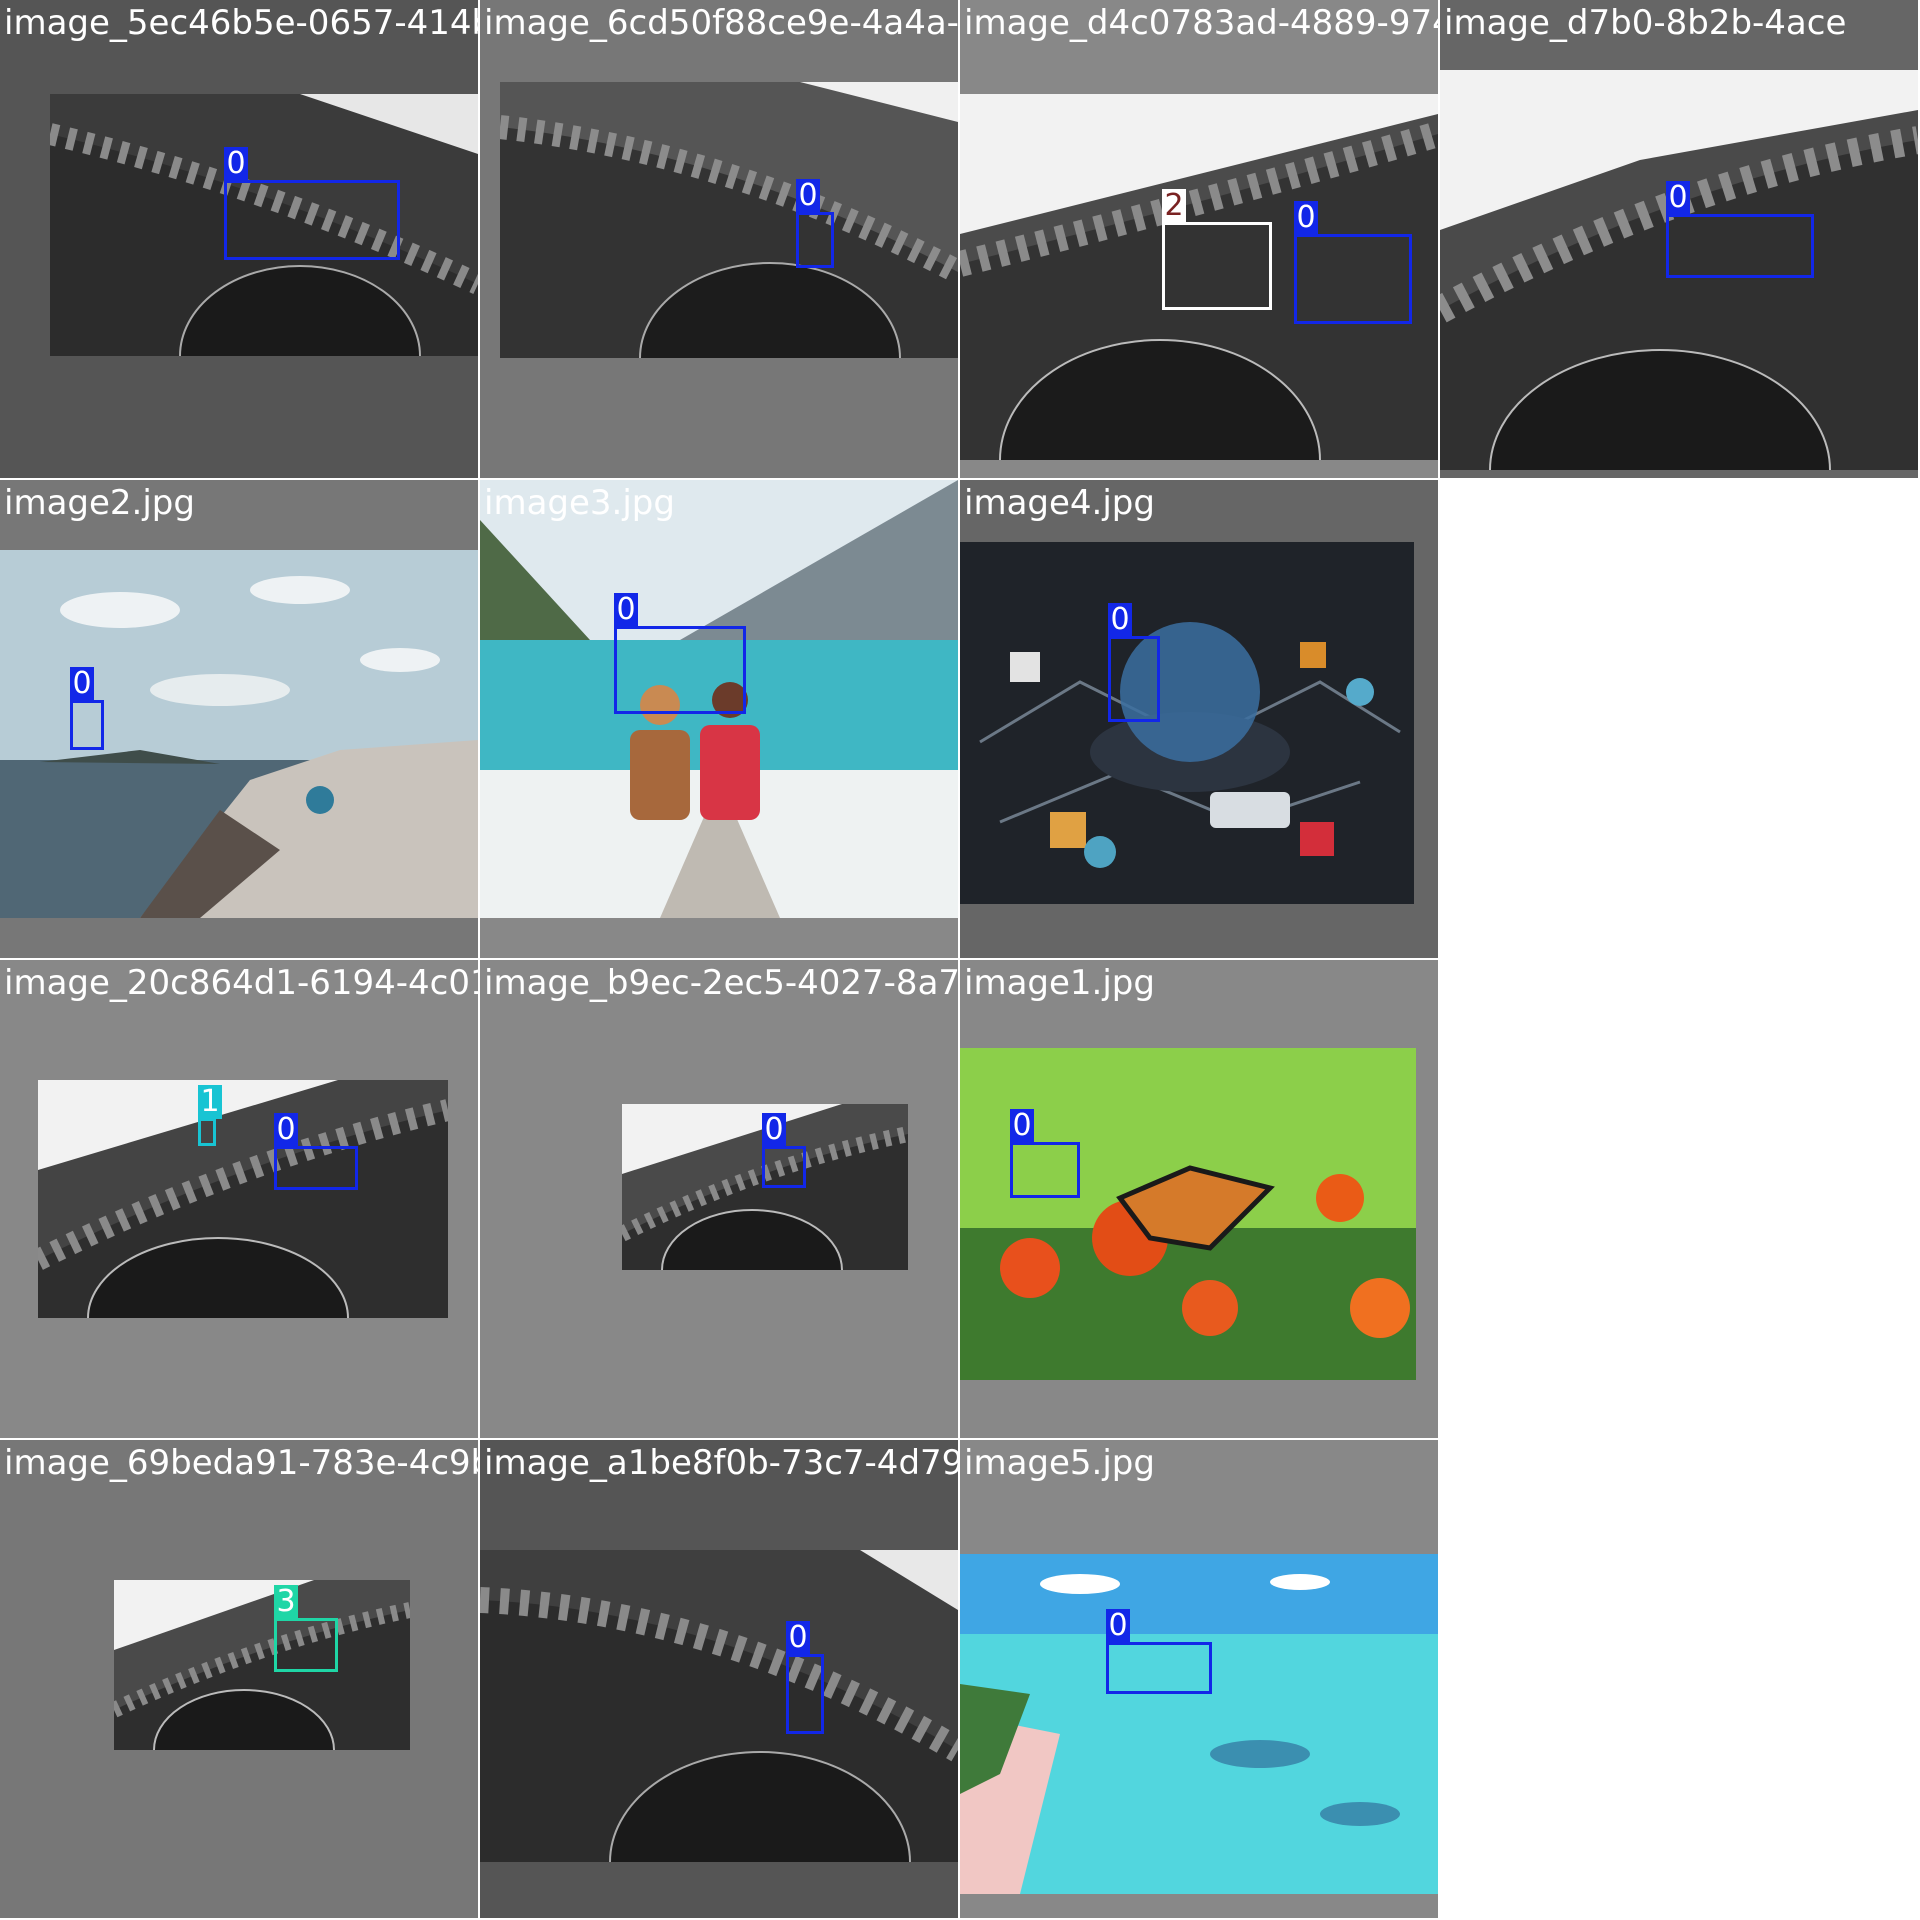 The image size is (1920, 1920). What do you see at coordinates (721, 1463) in the screenshot?
I see `image-filename: image_a1be8f0b-73c7-4d79-a9d9-f358bc6a1` at bounding box center [721, 1463].